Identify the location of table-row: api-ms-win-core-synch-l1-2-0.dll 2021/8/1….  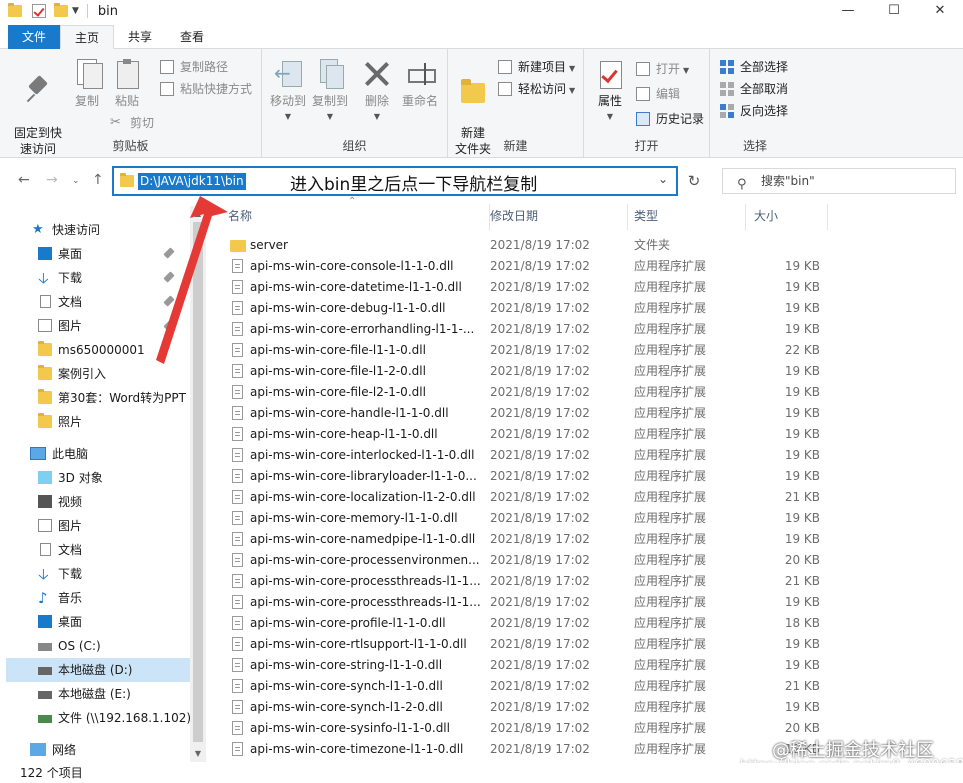
(586, 707).